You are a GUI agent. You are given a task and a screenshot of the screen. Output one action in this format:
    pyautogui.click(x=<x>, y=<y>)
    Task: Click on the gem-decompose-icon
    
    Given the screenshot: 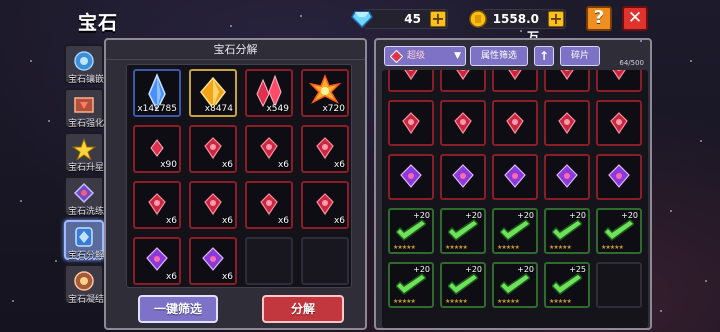 What is the action you would take?
    pyautogui.click(x=84, y=237)
    